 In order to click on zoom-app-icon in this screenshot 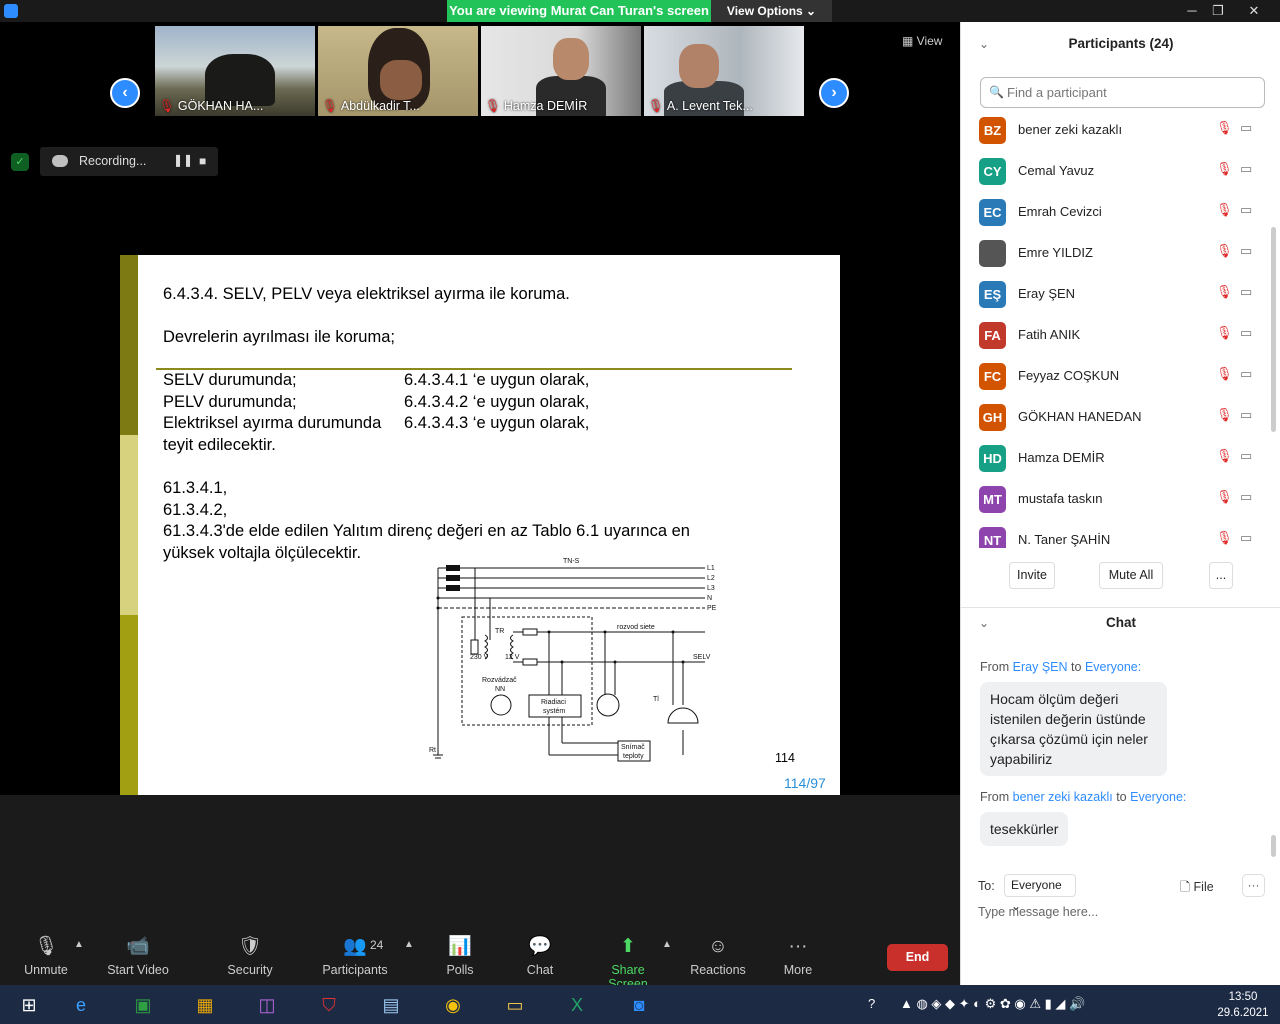, I will do `click(11, 11)`.